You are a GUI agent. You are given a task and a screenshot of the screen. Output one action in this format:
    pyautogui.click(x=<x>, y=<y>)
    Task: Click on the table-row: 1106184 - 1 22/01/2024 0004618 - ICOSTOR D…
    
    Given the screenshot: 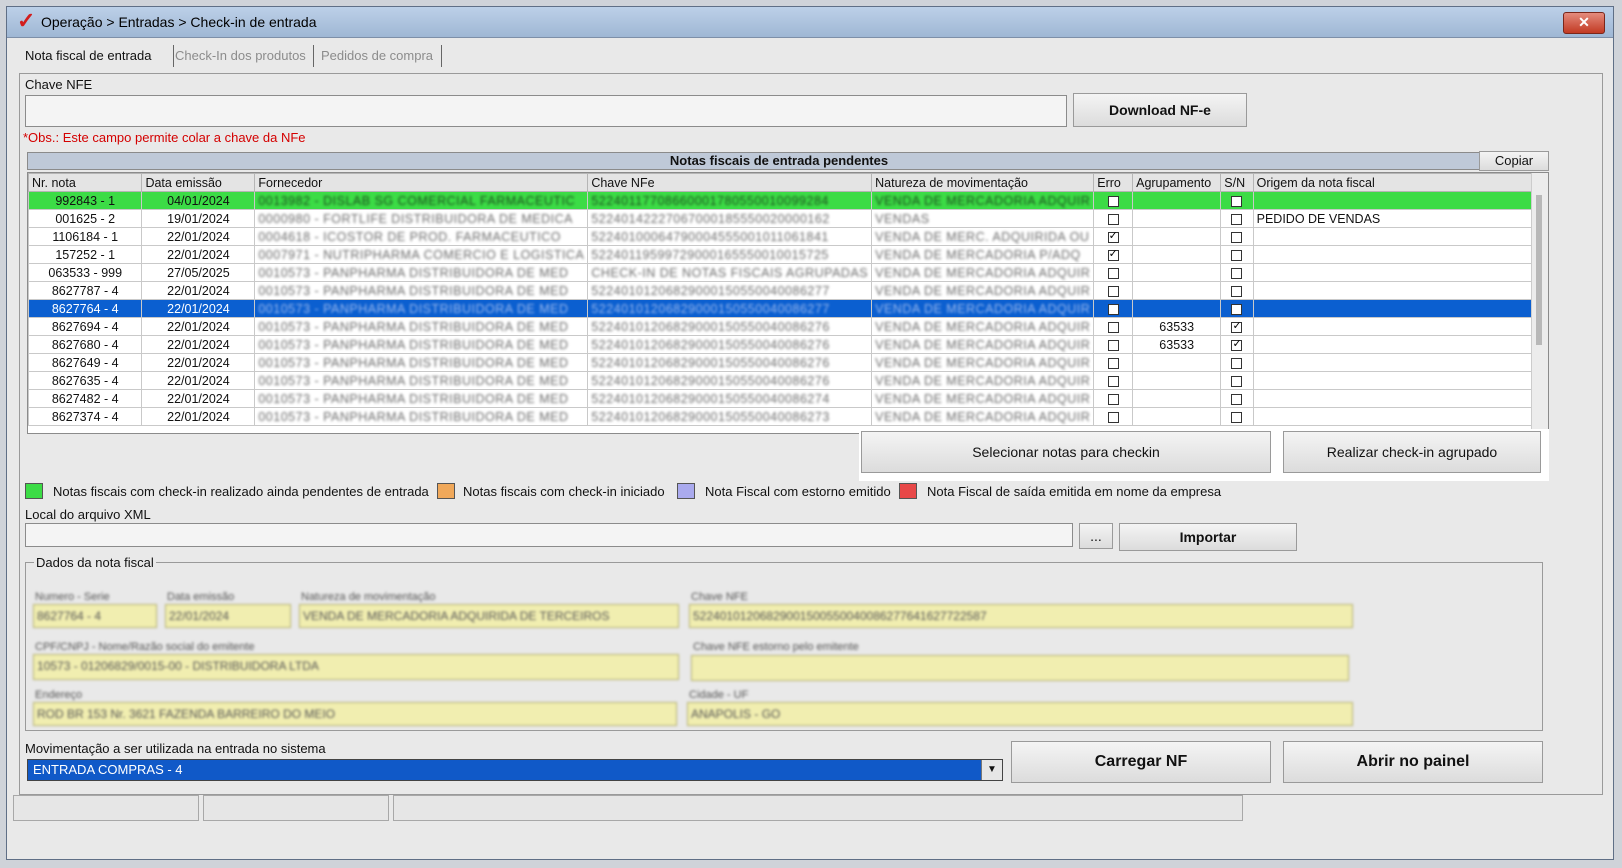 What is the action you would take?
    pyautogui.click(x=788, y=236)
    